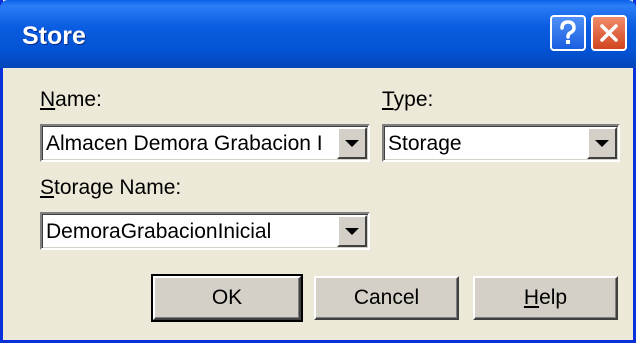 The image size is (636, 343). Describe the element at coordinates (227, 298) in the screenshot. I see `ok-button: OK` at that location.